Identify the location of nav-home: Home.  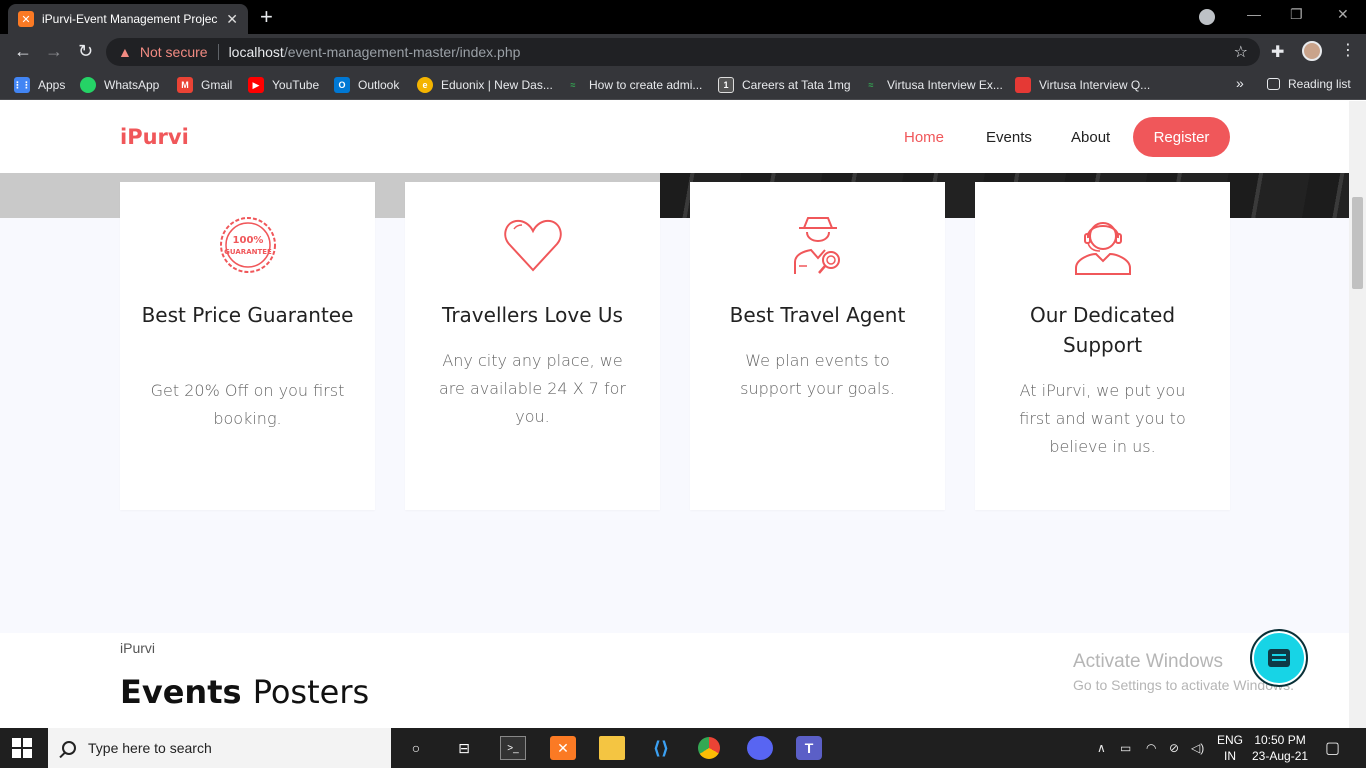
(924, 137).